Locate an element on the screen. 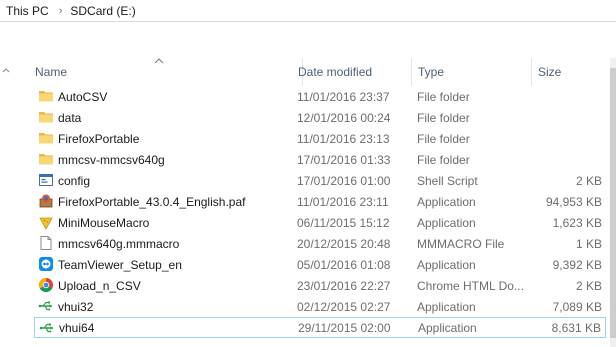 Image resolution: width=616 pixels, height=347 pixels. file-date: 11/01/2016 23:37 is located at coordinates (343, 96).